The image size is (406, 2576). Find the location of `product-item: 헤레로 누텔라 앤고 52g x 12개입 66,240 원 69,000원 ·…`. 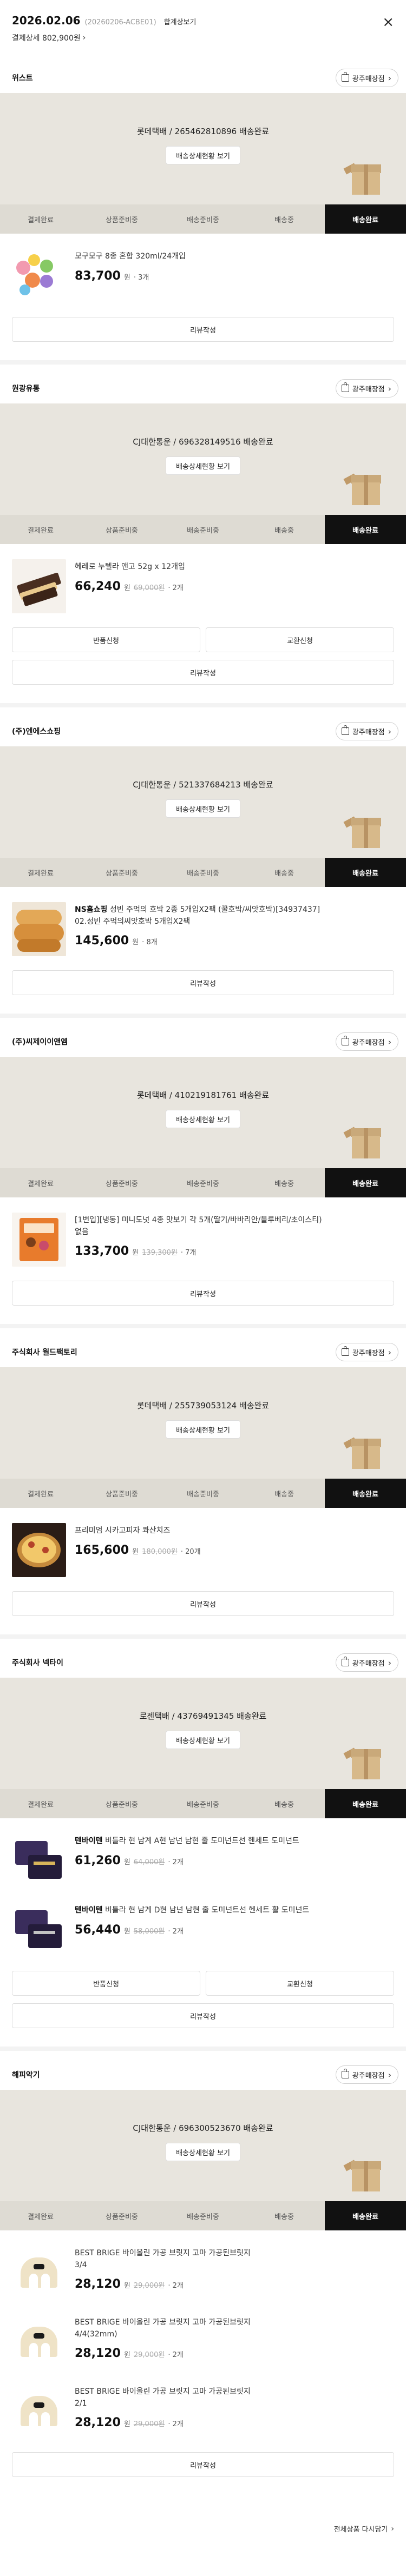

product-item: 헤레로 누텔라 앤고 52g x 12개입 66,240 원 69,000원 ·… is located at coordinates (203, 578).